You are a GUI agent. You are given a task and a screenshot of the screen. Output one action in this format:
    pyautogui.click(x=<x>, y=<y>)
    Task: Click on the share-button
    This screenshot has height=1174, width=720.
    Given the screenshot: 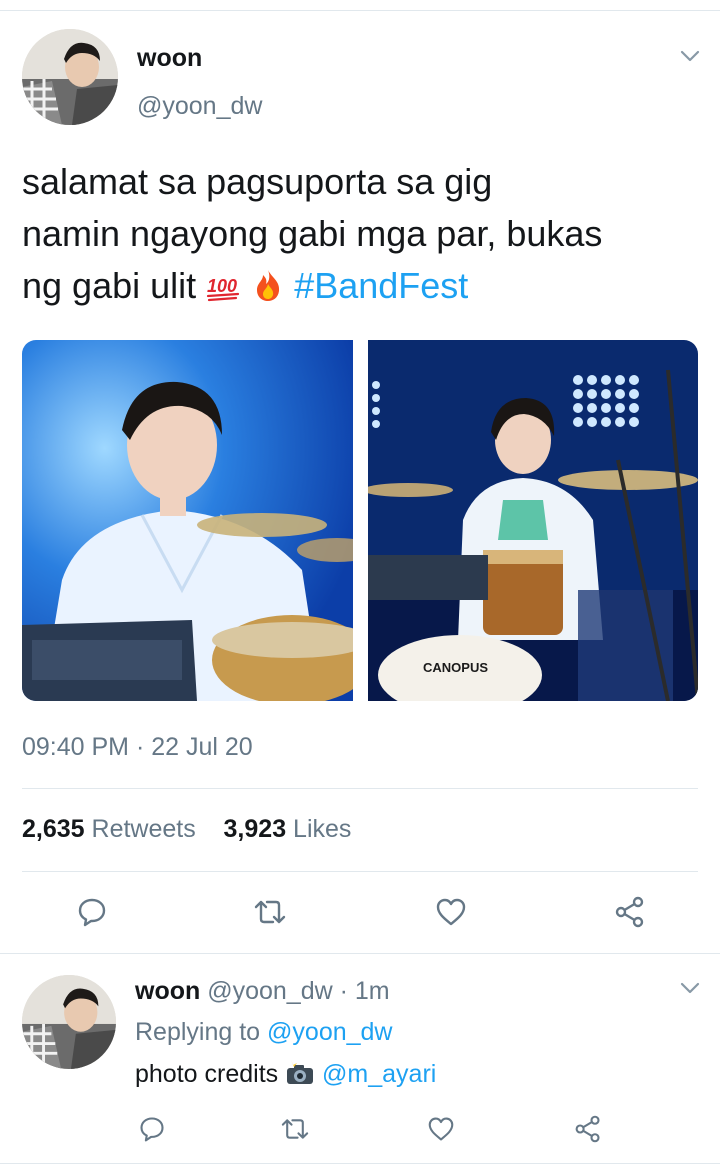 What is the action you would take?
    pyautogui.click(x=630, y=912)
    